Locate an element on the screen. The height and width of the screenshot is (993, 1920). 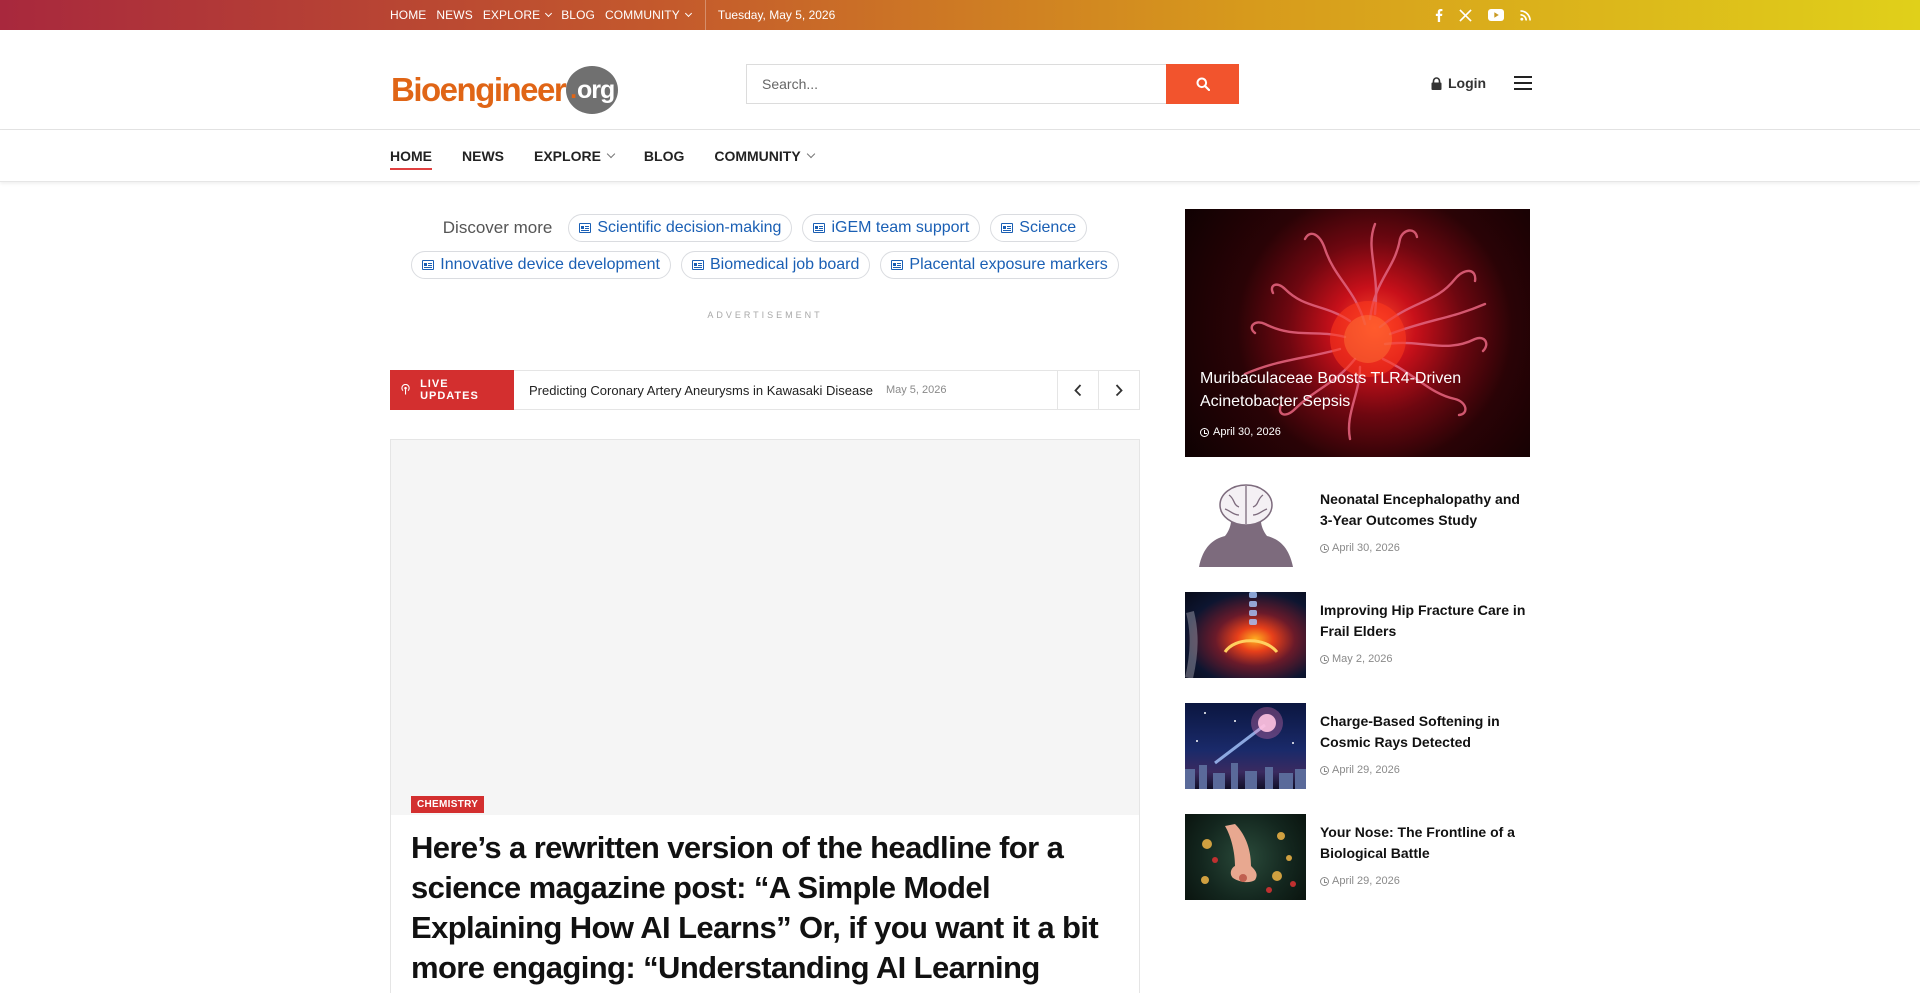
category-badge: CHEMISTRY is located at coordinates (448, 804).